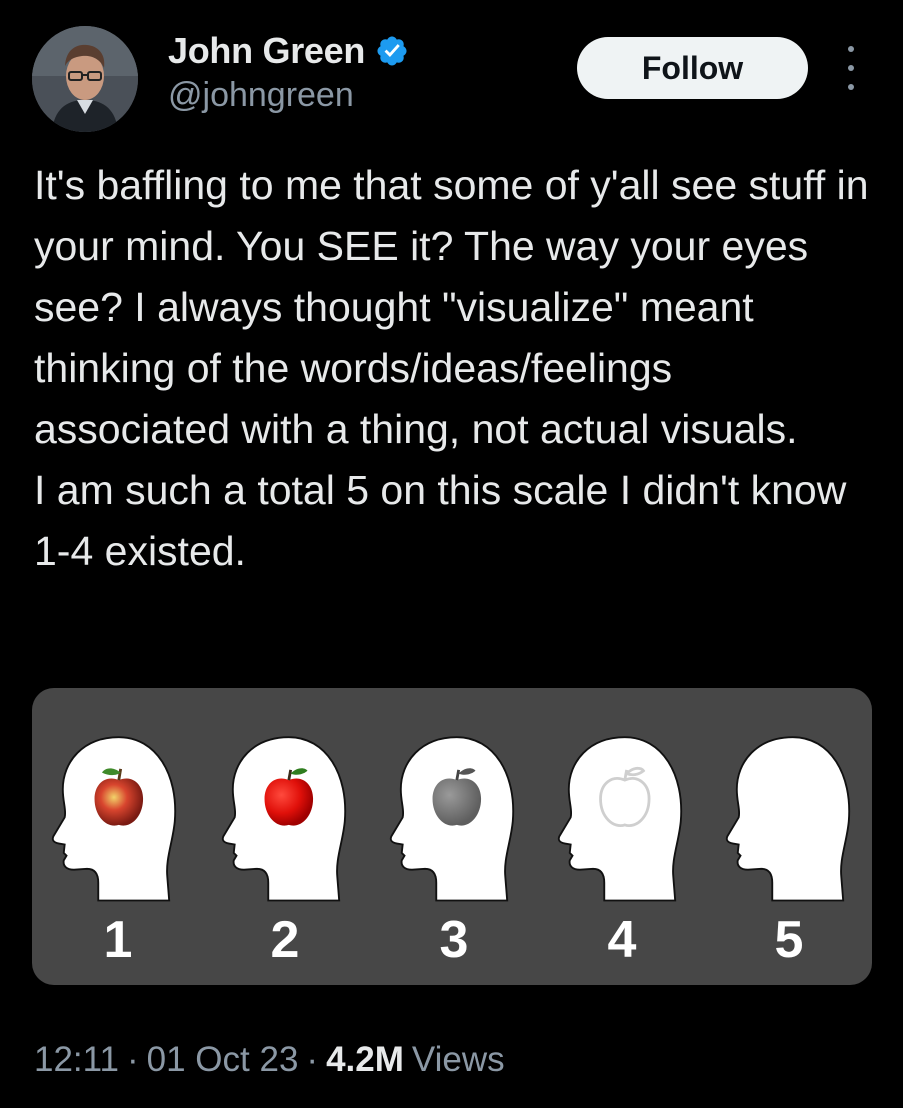  I want to click on scale-label-5: 5, so click(789, 940).